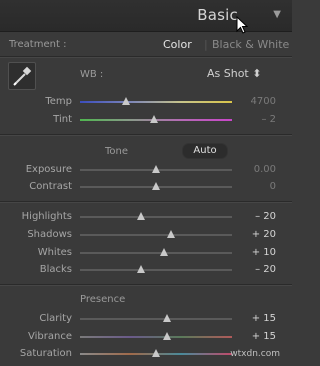 Image resolution: width=320 pixels, height=366 pixels. Describe the element at coordinates (50, 336) in the screenshot. I see `vibrance-label: Vibrance` at that location.